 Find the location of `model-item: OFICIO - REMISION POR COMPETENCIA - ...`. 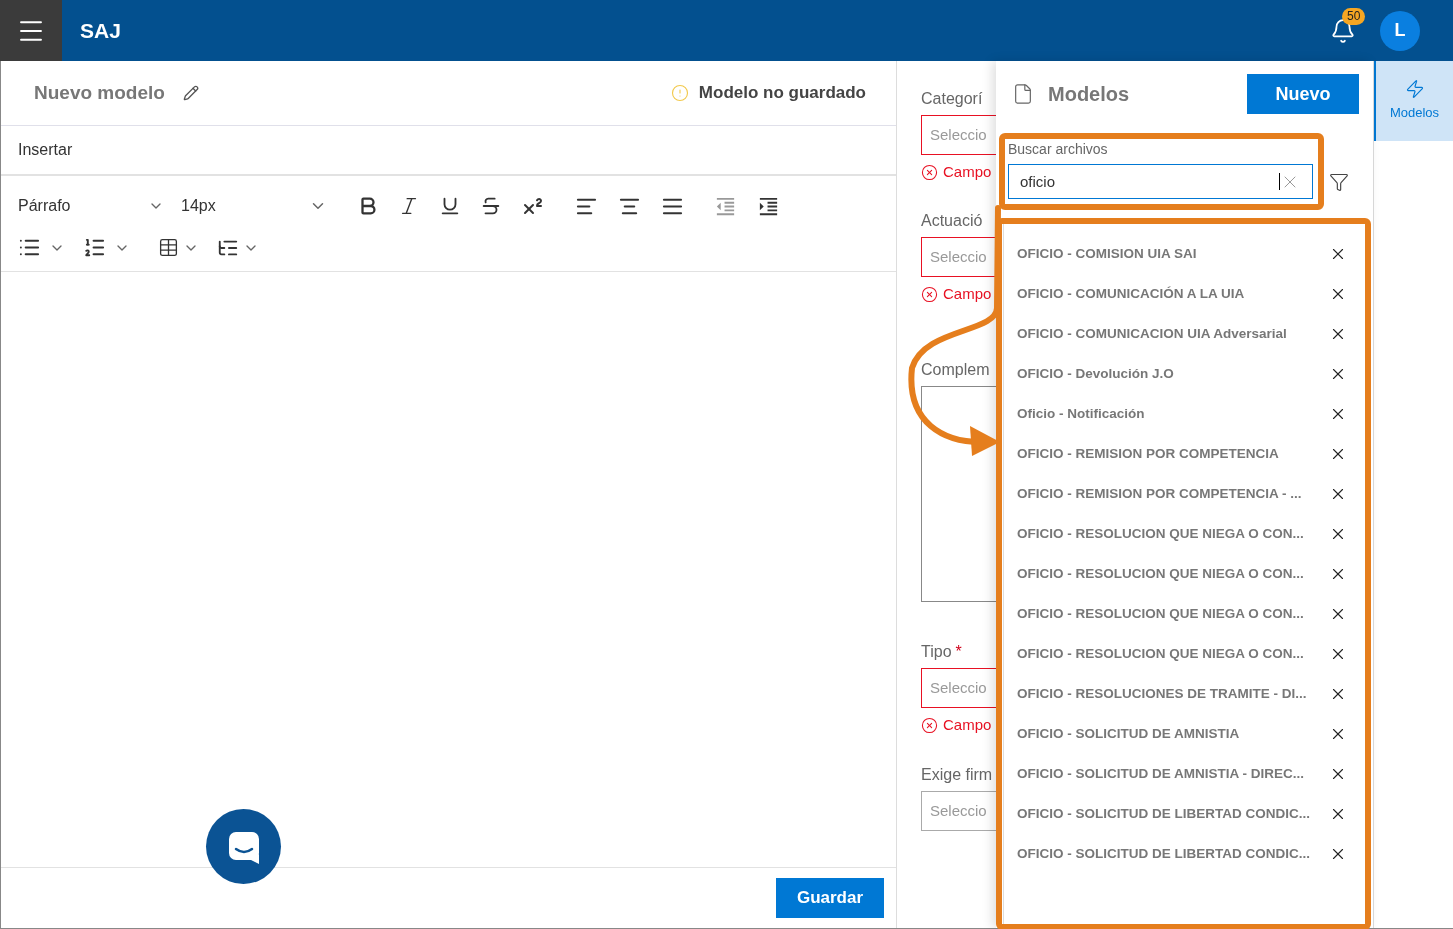

model-item: OFICIO - REMISION POR COMPETENCIA - ... is located at coordinates (1173, 494).